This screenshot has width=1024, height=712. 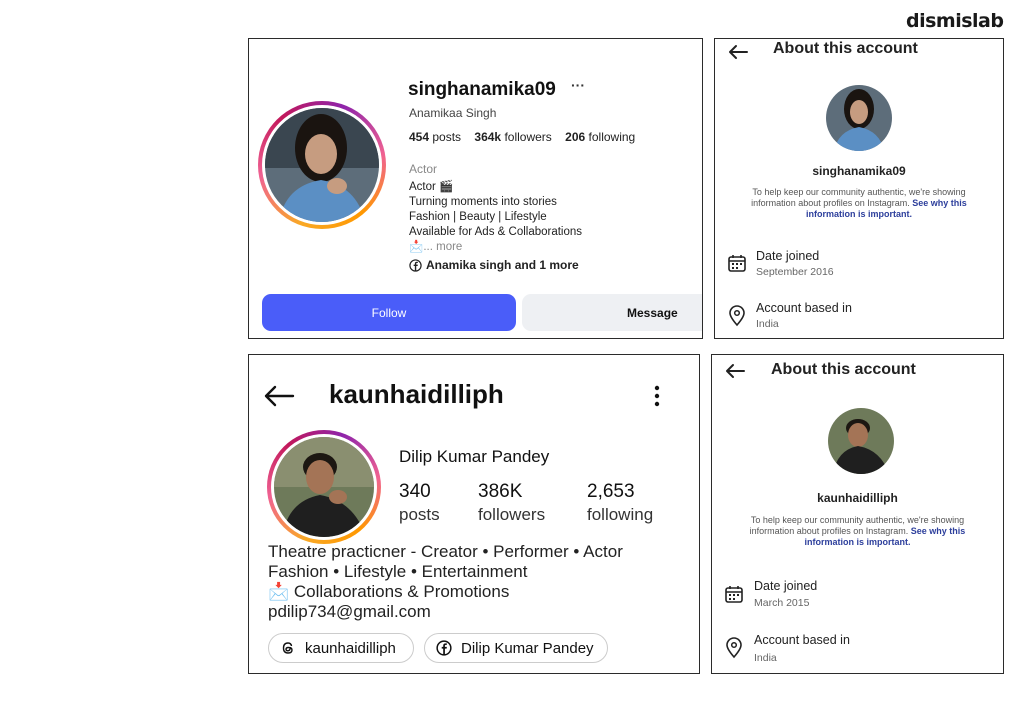 What do you see at coordinates (389, 591) in the screenshot?
I see `bio-line: 📩 Collaborations & Promotions` at bounding box center [389, 591].